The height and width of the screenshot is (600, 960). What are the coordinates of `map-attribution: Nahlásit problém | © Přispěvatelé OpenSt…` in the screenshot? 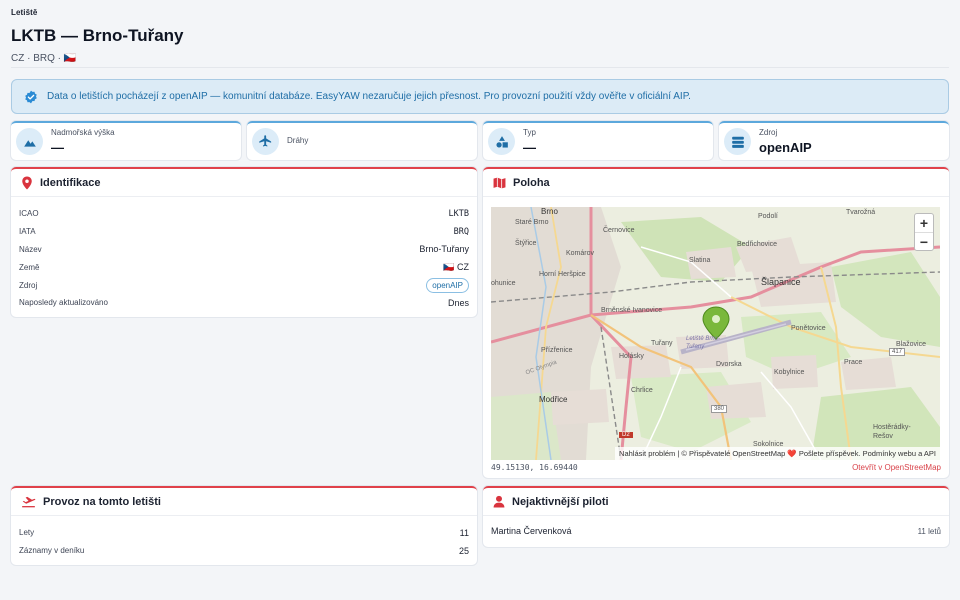 It's located at (777, 453).